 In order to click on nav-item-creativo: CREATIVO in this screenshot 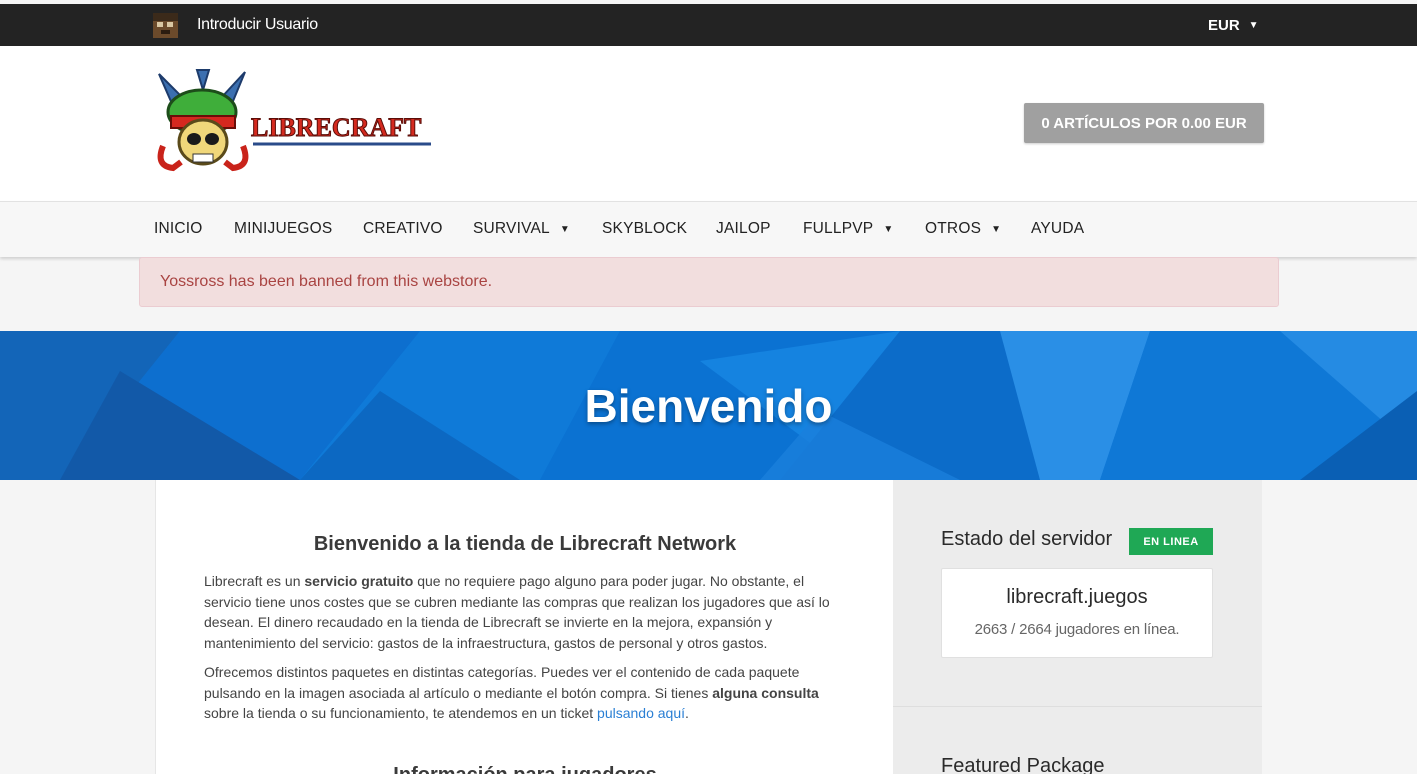, I will do `click(403, 229)`.